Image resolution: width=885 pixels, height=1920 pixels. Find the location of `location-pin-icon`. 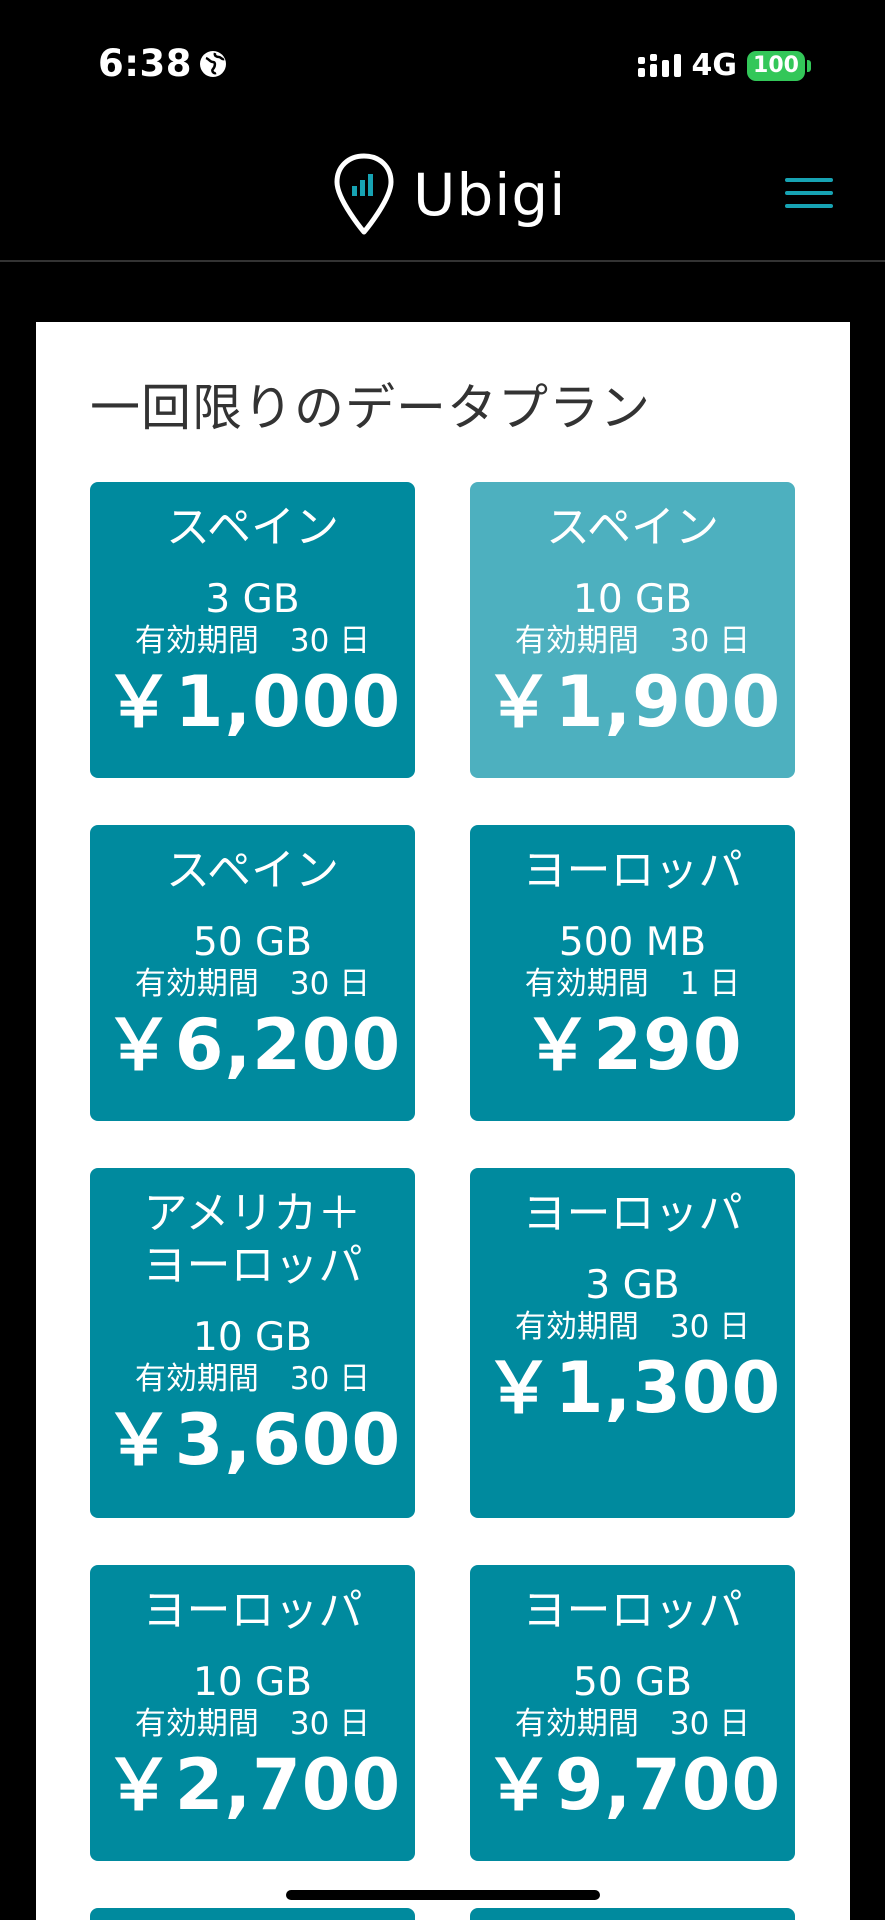

location-pin-icon is located at coordinates (364, 194).